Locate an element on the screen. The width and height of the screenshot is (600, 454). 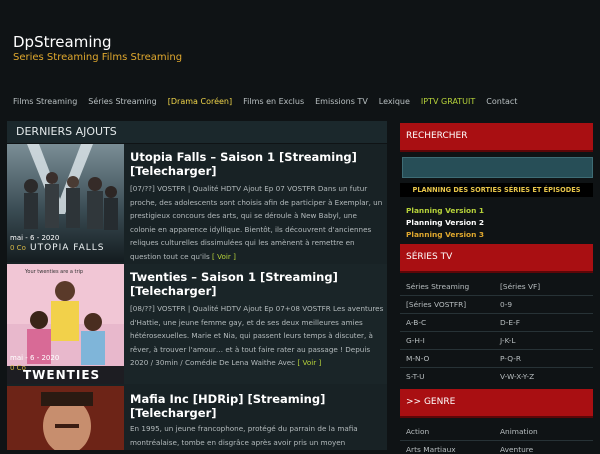
planning-link-2: Planning Version 2 is located at coordinates (445, 222).